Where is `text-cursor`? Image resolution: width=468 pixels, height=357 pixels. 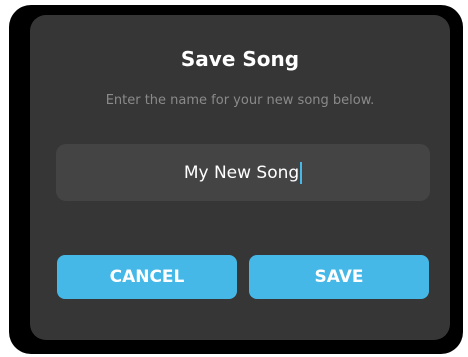 text-cursor is located at coordinates (301, 172).